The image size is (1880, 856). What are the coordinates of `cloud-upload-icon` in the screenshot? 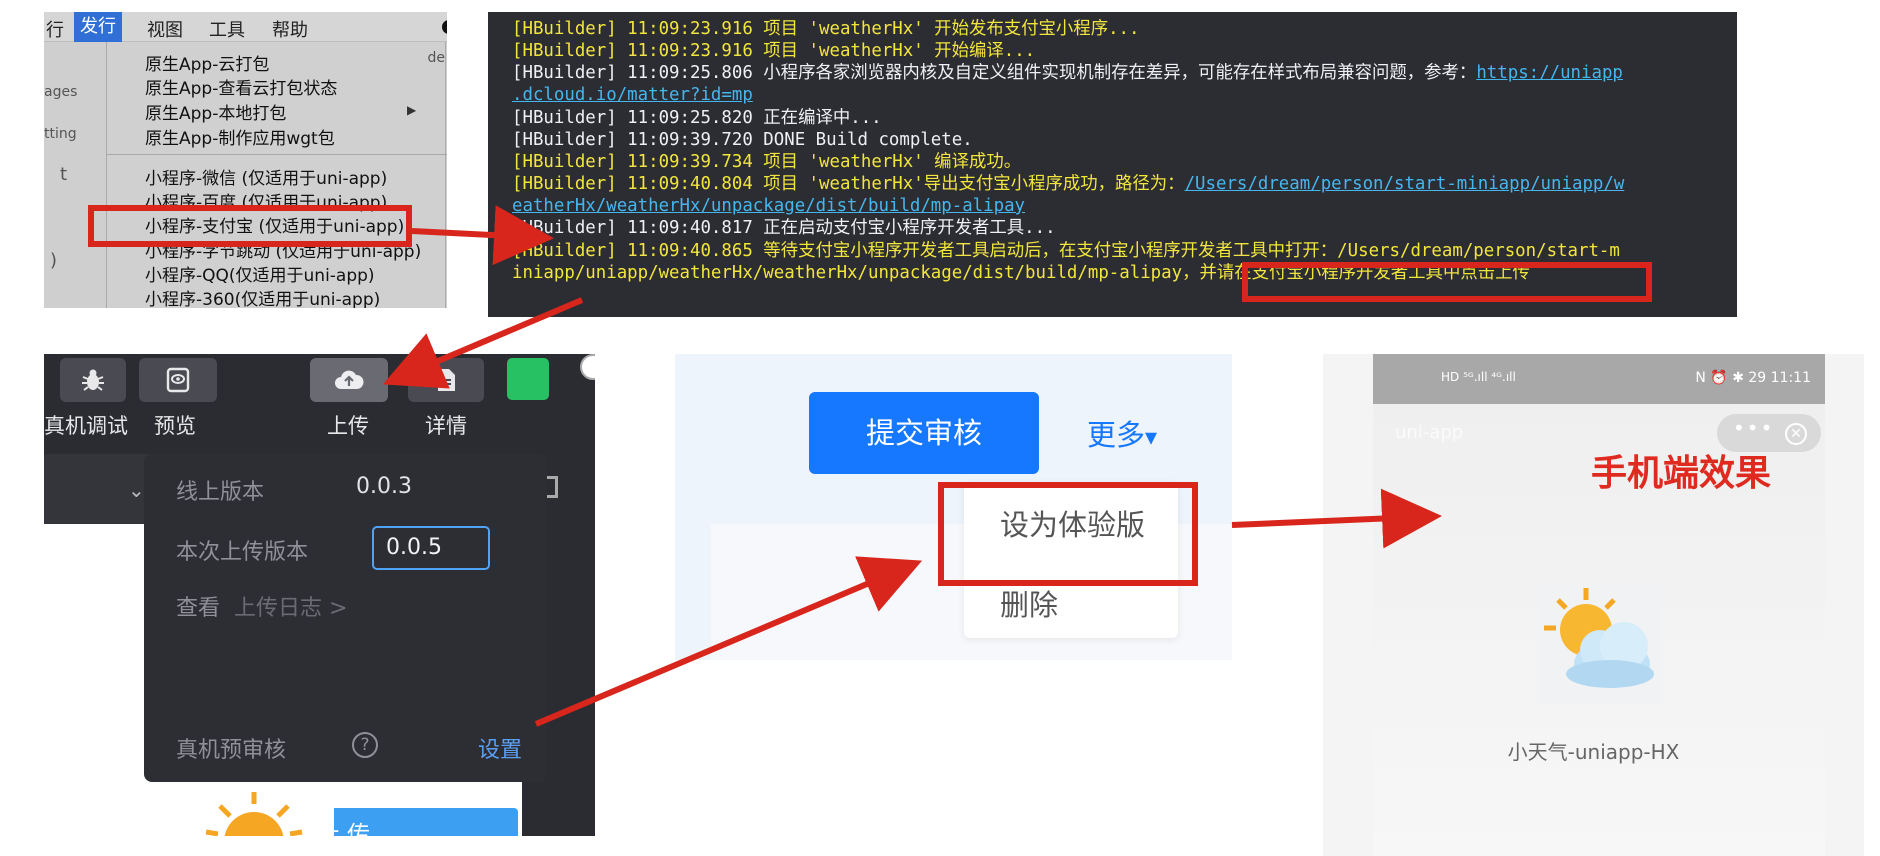 It's located at (349, 379).